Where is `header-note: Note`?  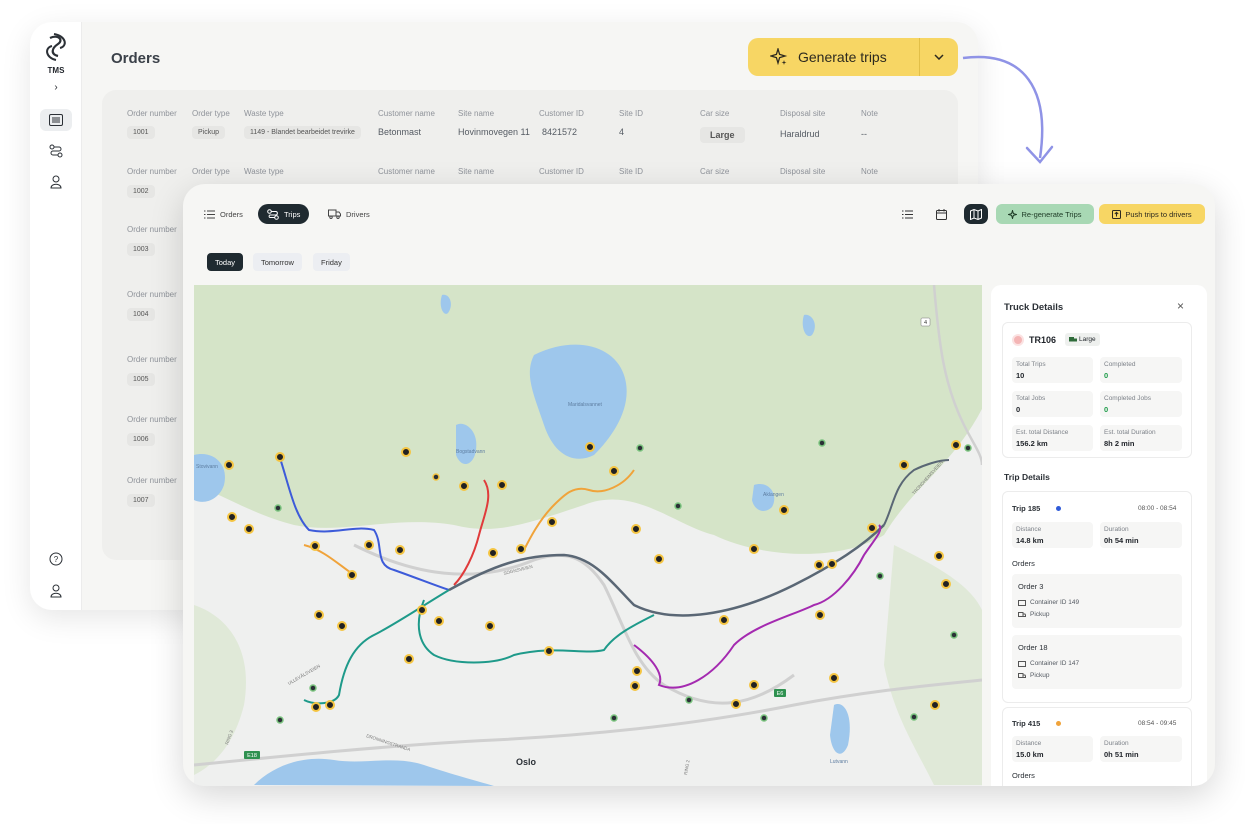
header-note: Note is located at coordinates (869, 171).